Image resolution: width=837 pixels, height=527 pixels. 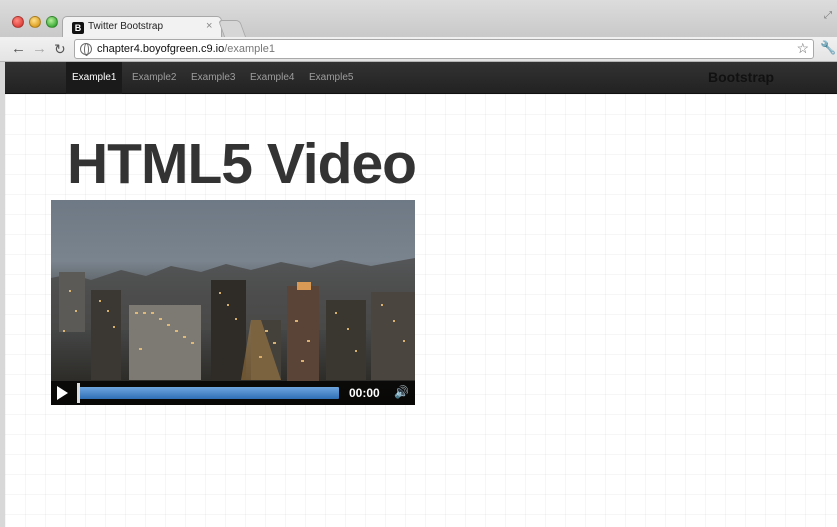 What do you see at coordinates (209, 26) in the screenshot?
I see `tab-close-icon: ×` at bounding box center [209, 26].